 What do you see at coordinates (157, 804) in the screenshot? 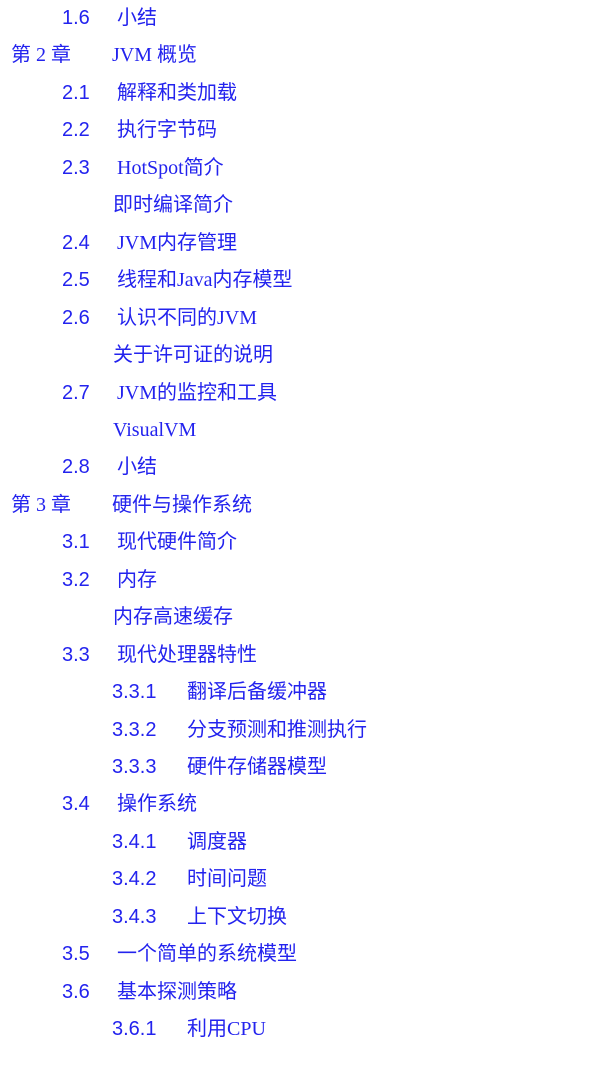
I see `toc-entry-title: 操作系统` at bounding box center [157, 804].